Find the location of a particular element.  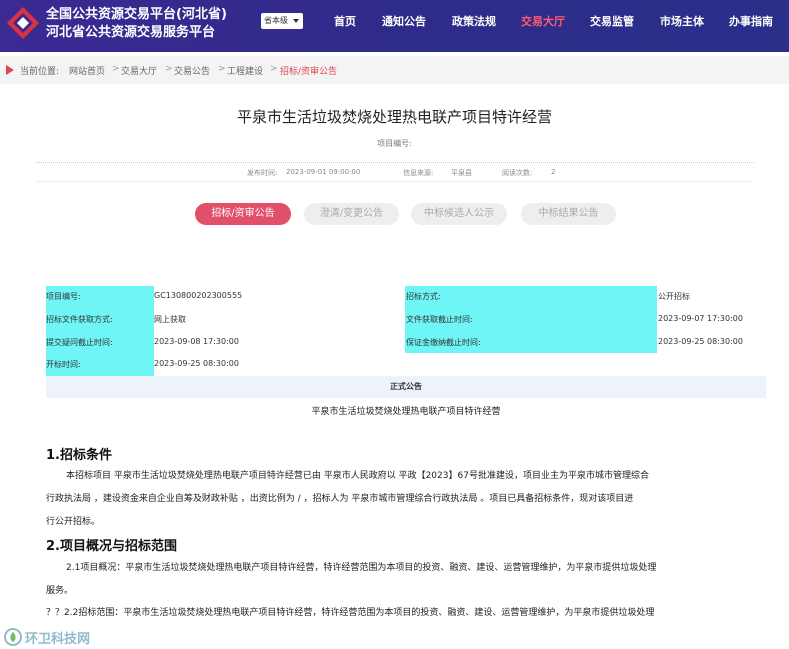

site-title: 全国公共资源交易平台(河北省) 河北省公共资源交易服务平台 is located at coordinates (136, 24).